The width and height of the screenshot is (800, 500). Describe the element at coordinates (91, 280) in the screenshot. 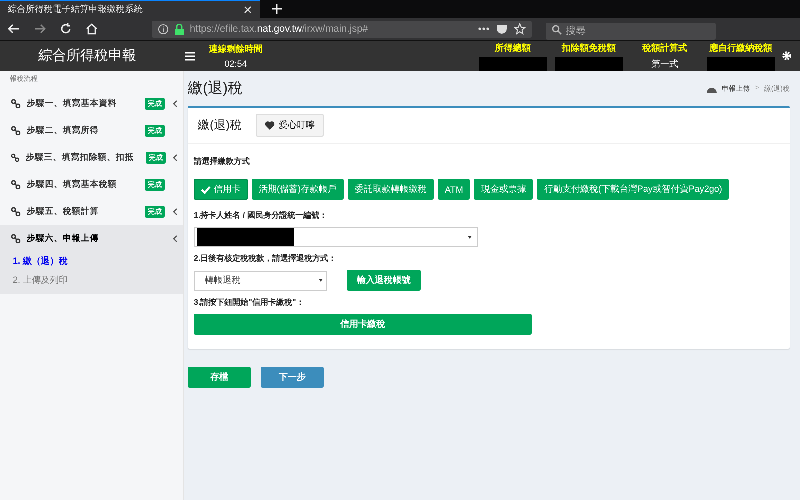

I see `sidebar-subitem: 2. 上傳及列印` at that location.